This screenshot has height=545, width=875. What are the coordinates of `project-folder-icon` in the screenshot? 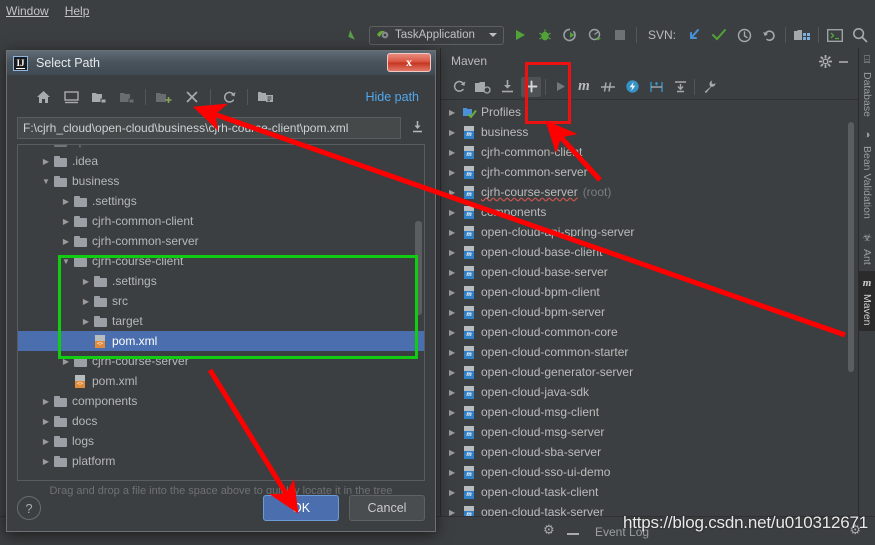 It's located at (99, 97).